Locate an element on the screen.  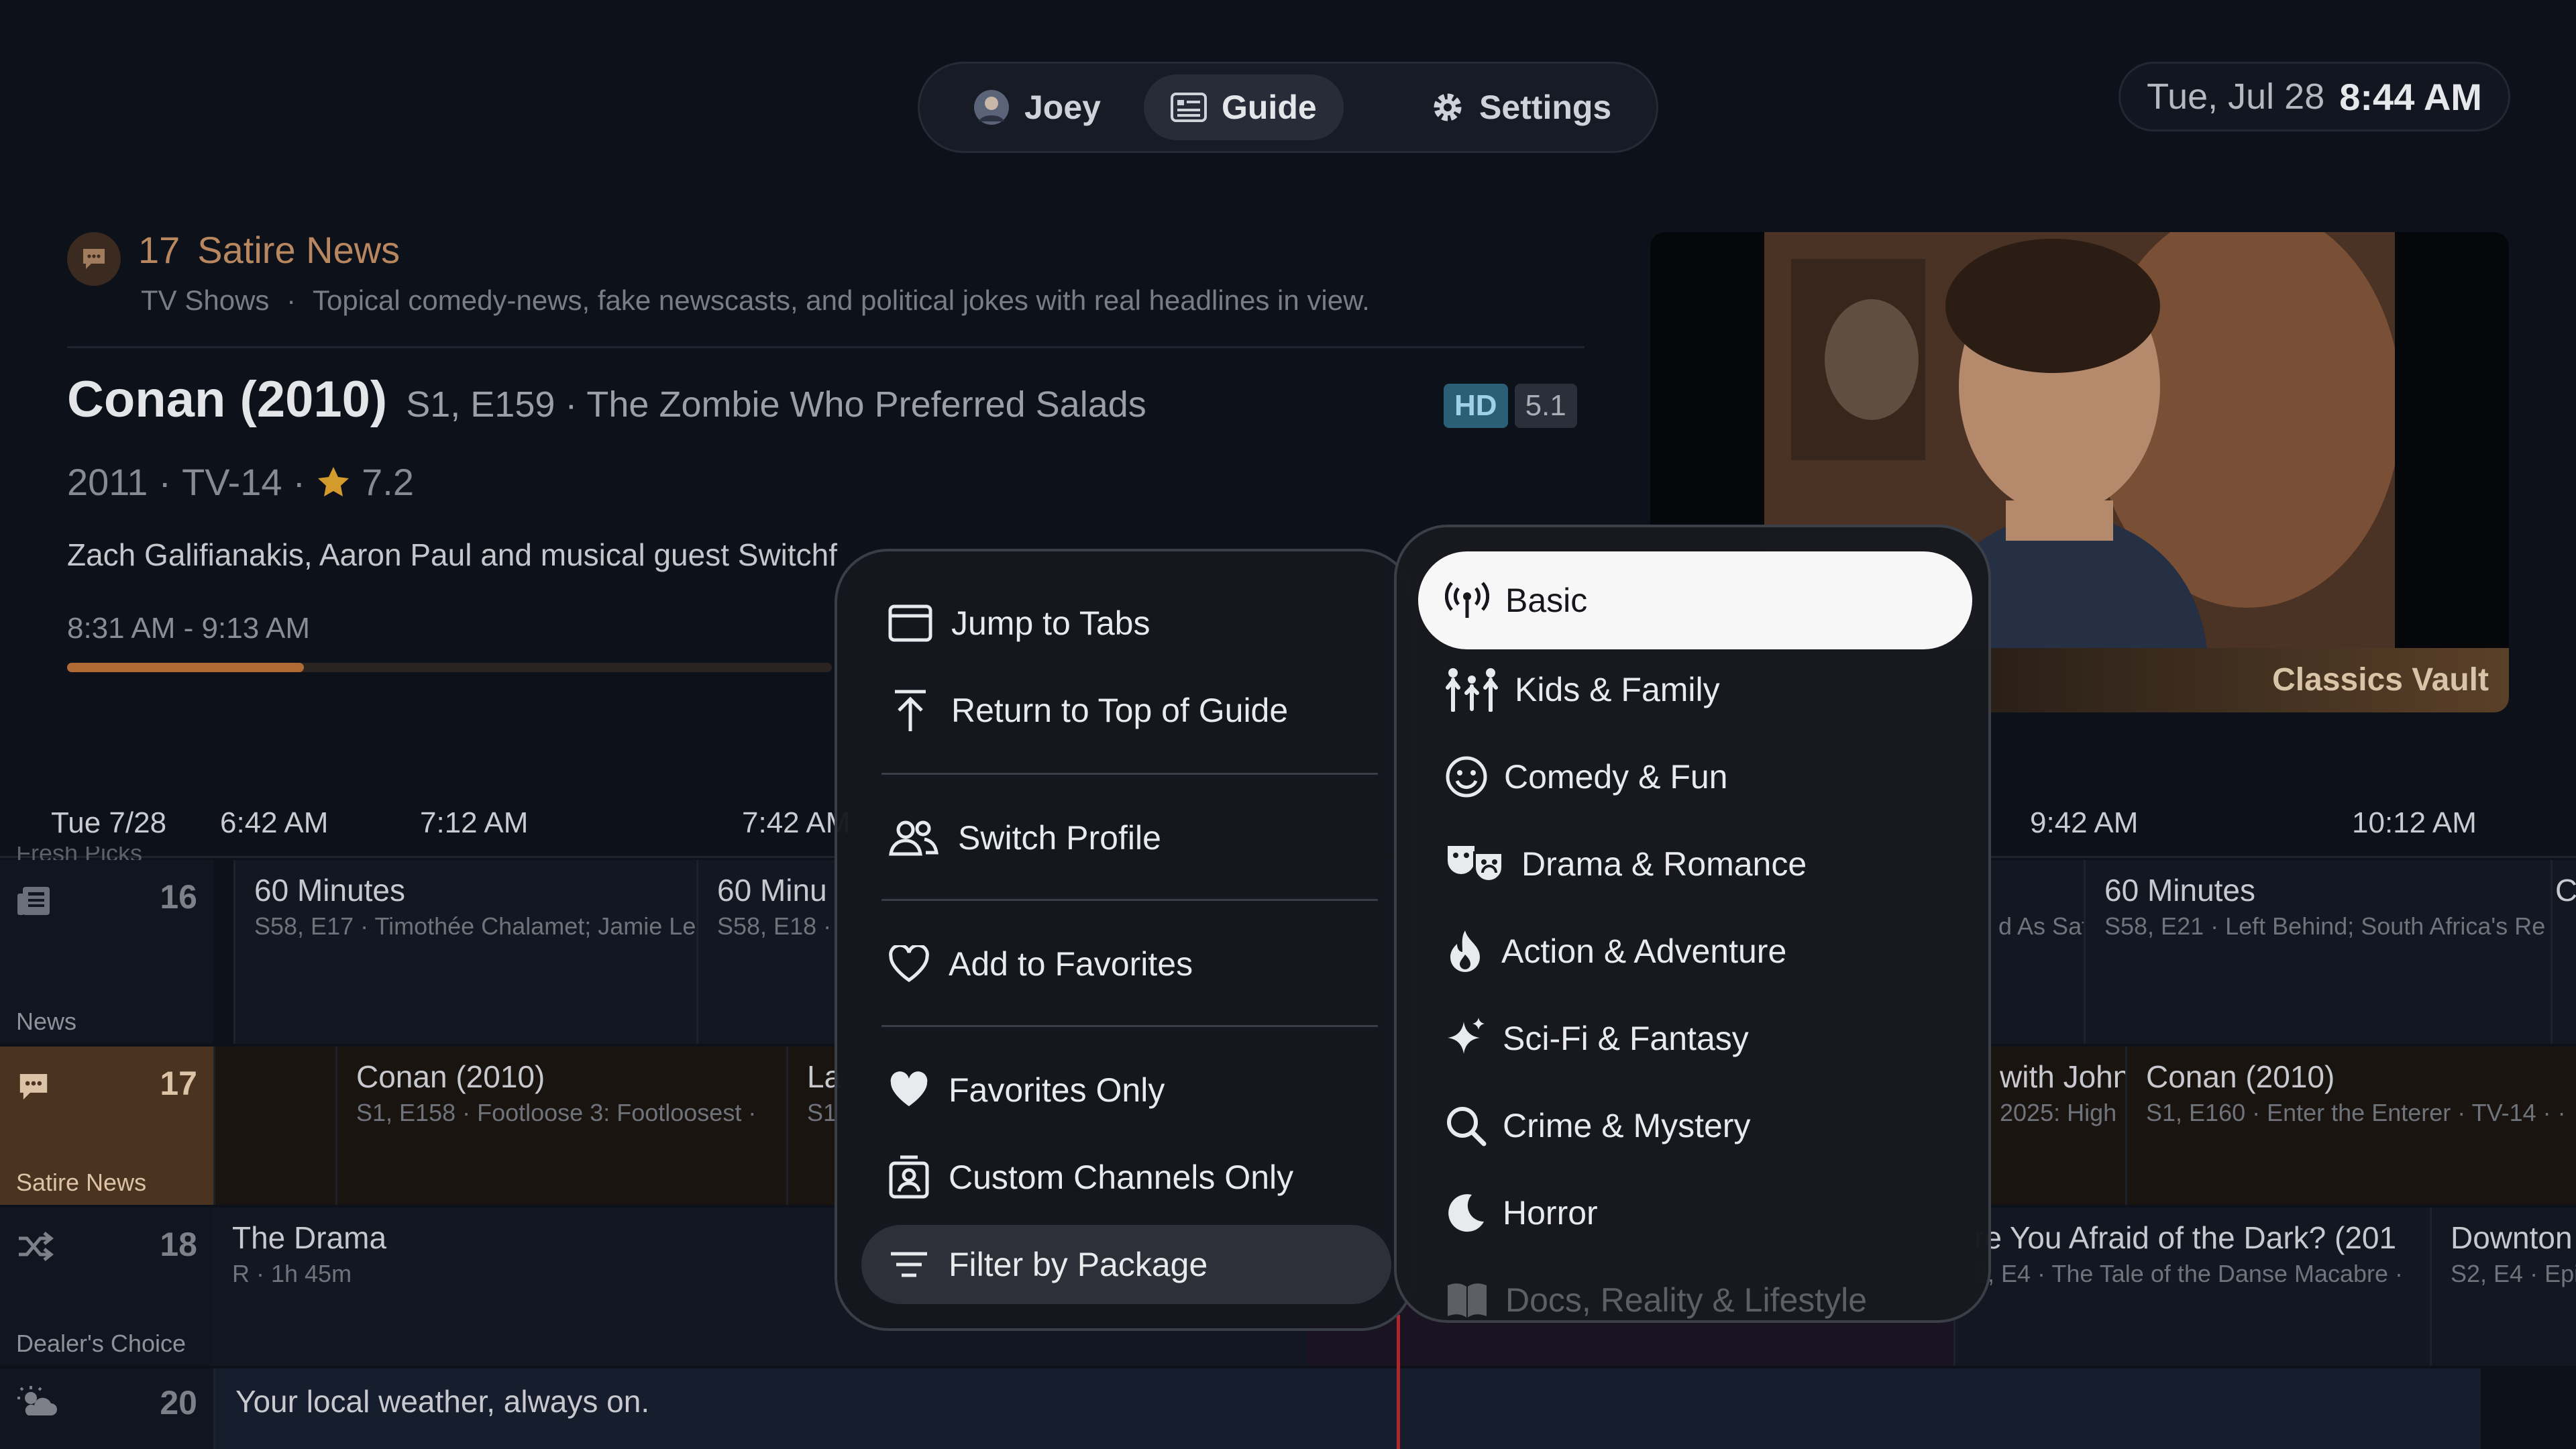
package-crime-mystery: Crime & Mystery is located at coordinates (1695, 1125).